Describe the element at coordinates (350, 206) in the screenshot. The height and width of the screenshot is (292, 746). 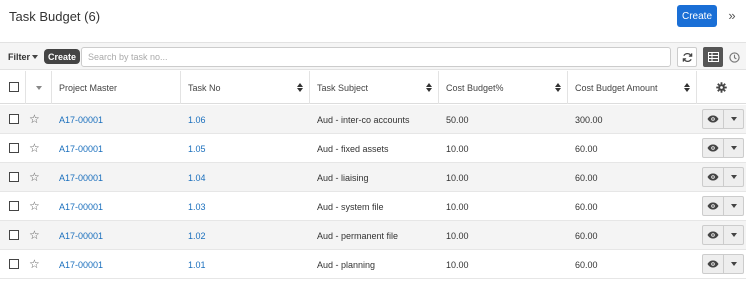
I see `task-subject-cell: Aud - system file` at that location.